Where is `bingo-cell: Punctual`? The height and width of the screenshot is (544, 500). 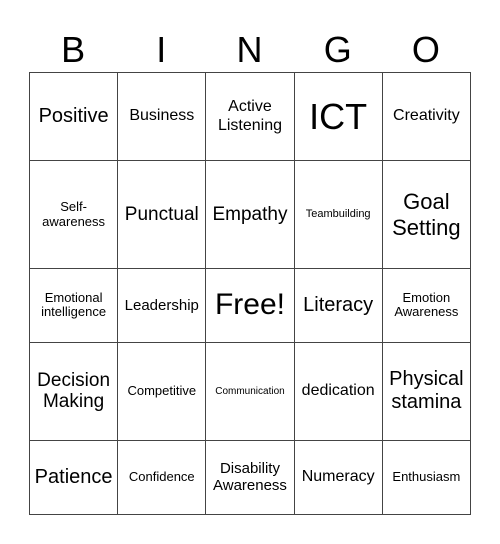
bingo-cell: Punctual is located at coordinates (162, 214).